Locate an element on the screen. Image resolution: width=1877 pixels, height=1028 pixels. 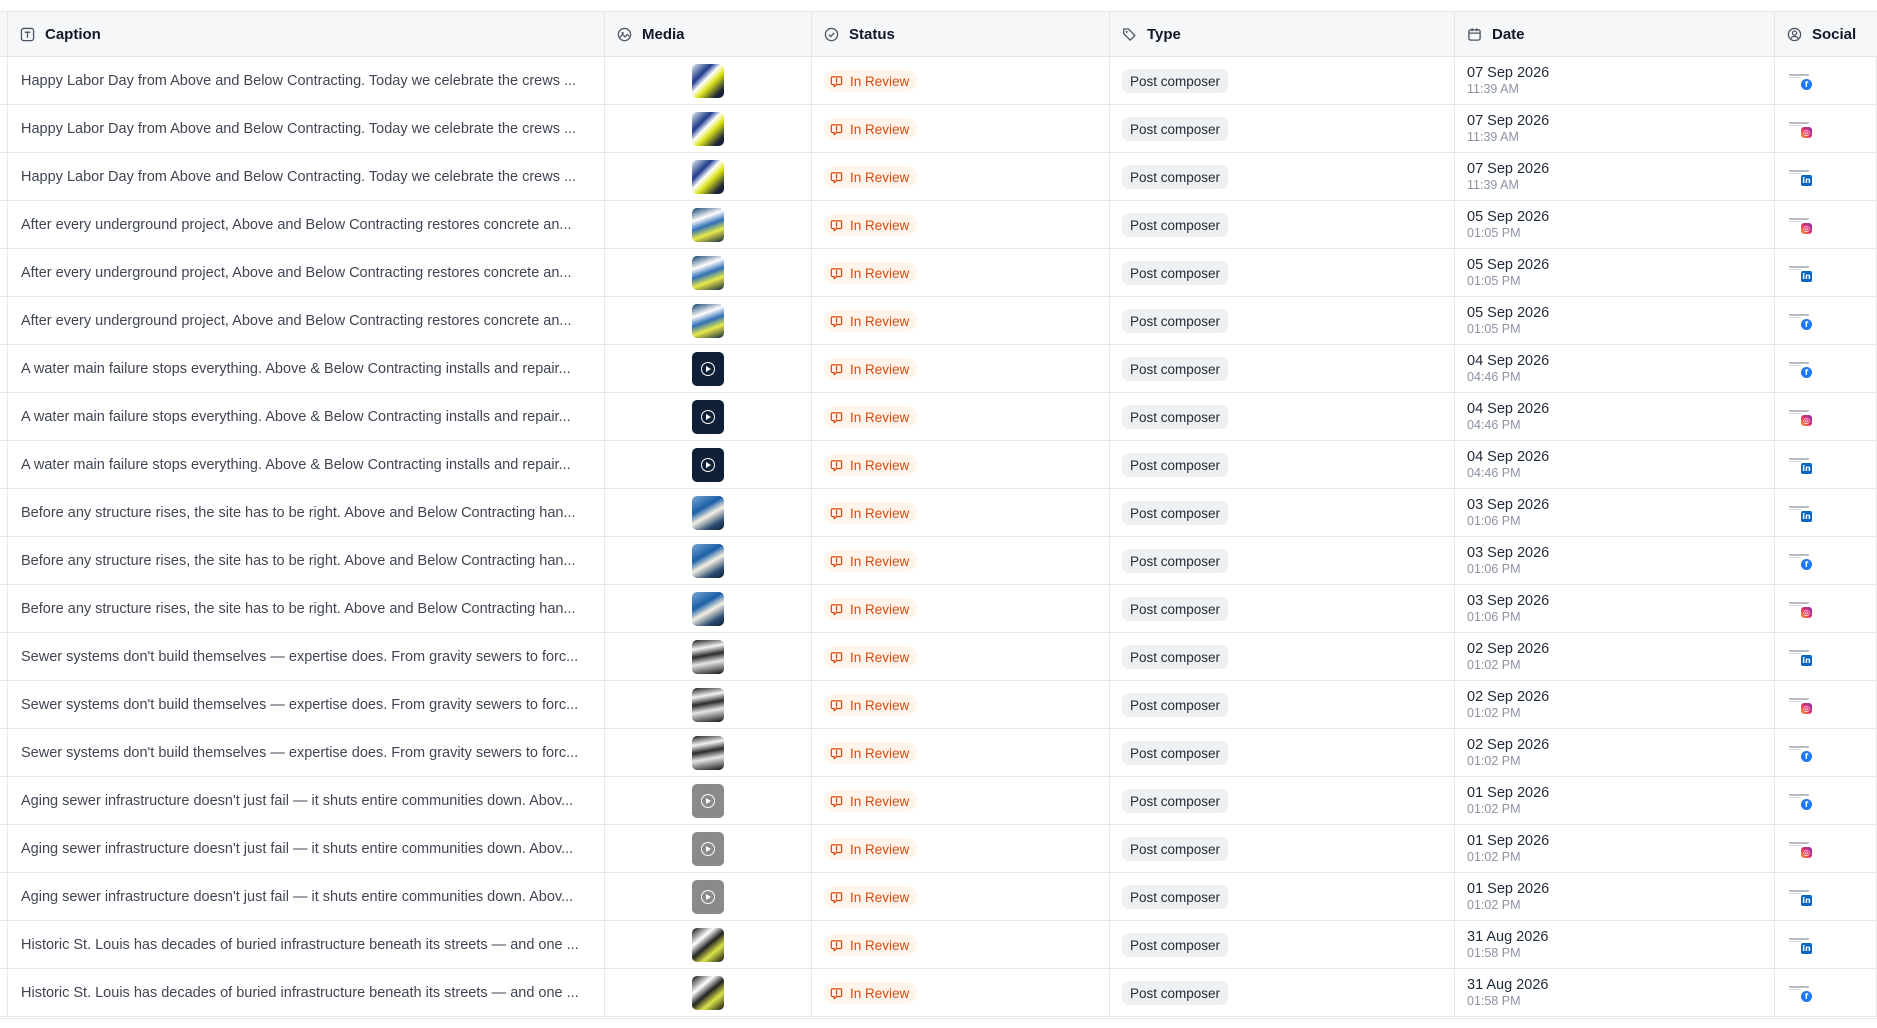
date-cell: 05 Sep 2026 01:05 PM is located at coordinates (1615, 321).